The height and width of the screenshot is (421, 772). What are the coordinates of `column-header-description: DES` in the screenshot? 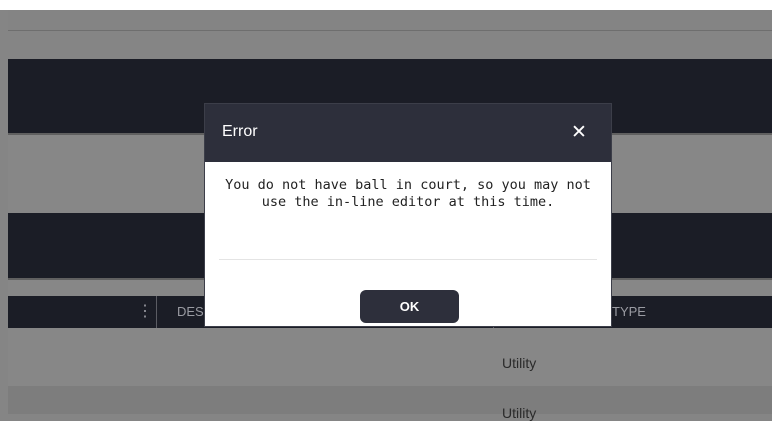 It's located at (190, 311).